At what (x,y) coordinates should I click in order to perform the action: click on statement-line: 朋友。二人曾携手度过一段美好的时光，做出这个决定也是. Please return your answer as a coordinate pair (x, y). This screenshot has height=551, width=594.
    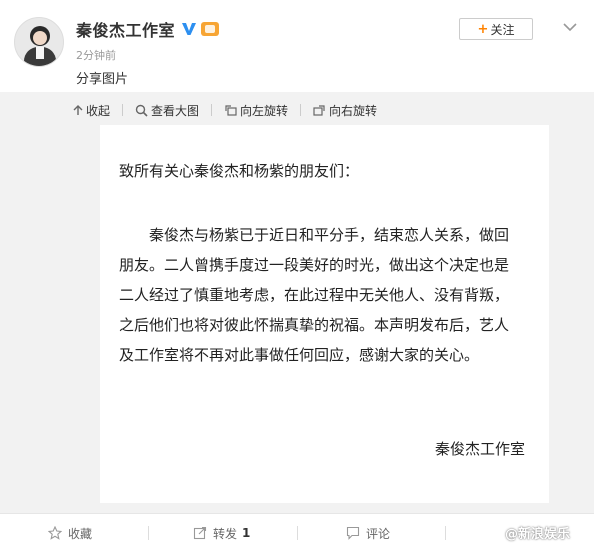
    Looking at the image, I should click on (314, 265).